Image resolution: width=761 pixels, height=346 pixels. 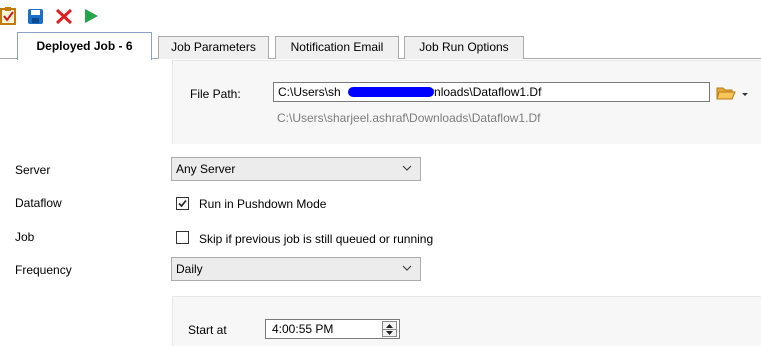 I want to click on server-label: Server, so click(x=33, y=170).